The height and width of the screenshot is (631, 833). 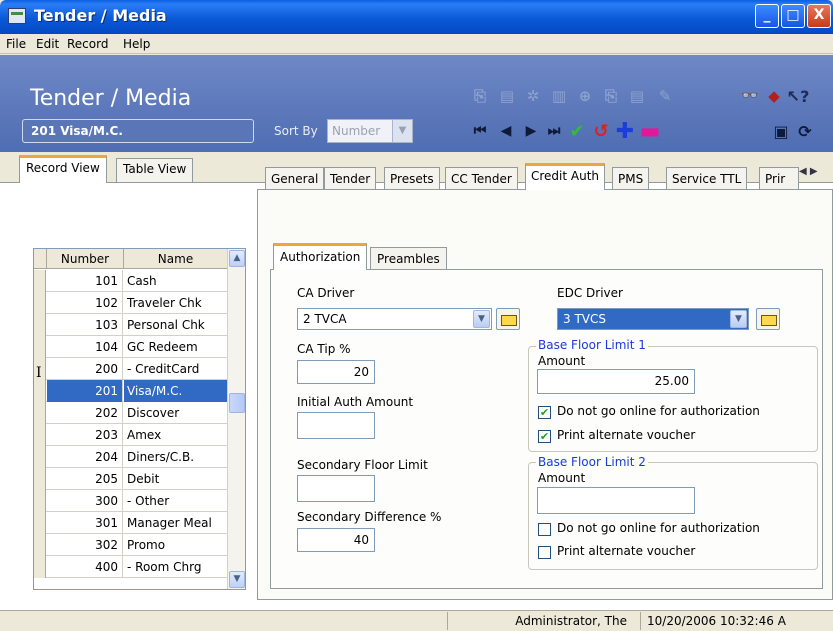 I want to click on tab-general: General, so click(x=295, y=178).